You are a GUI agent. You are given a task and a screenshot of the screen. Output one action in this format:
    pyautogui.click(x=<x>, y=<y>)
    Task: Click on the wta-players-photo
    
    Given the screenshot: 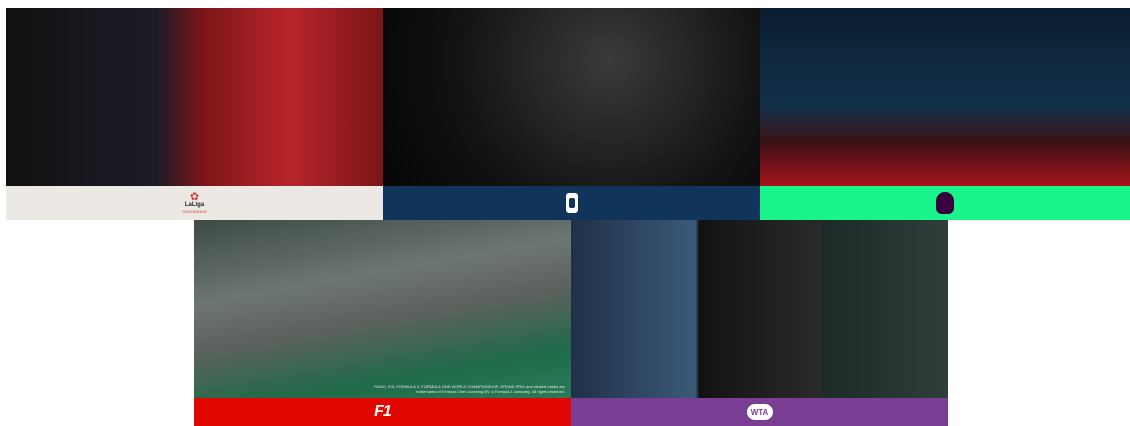 What is the action you would take?
    pyautogui.click(x=759, y=309)
    